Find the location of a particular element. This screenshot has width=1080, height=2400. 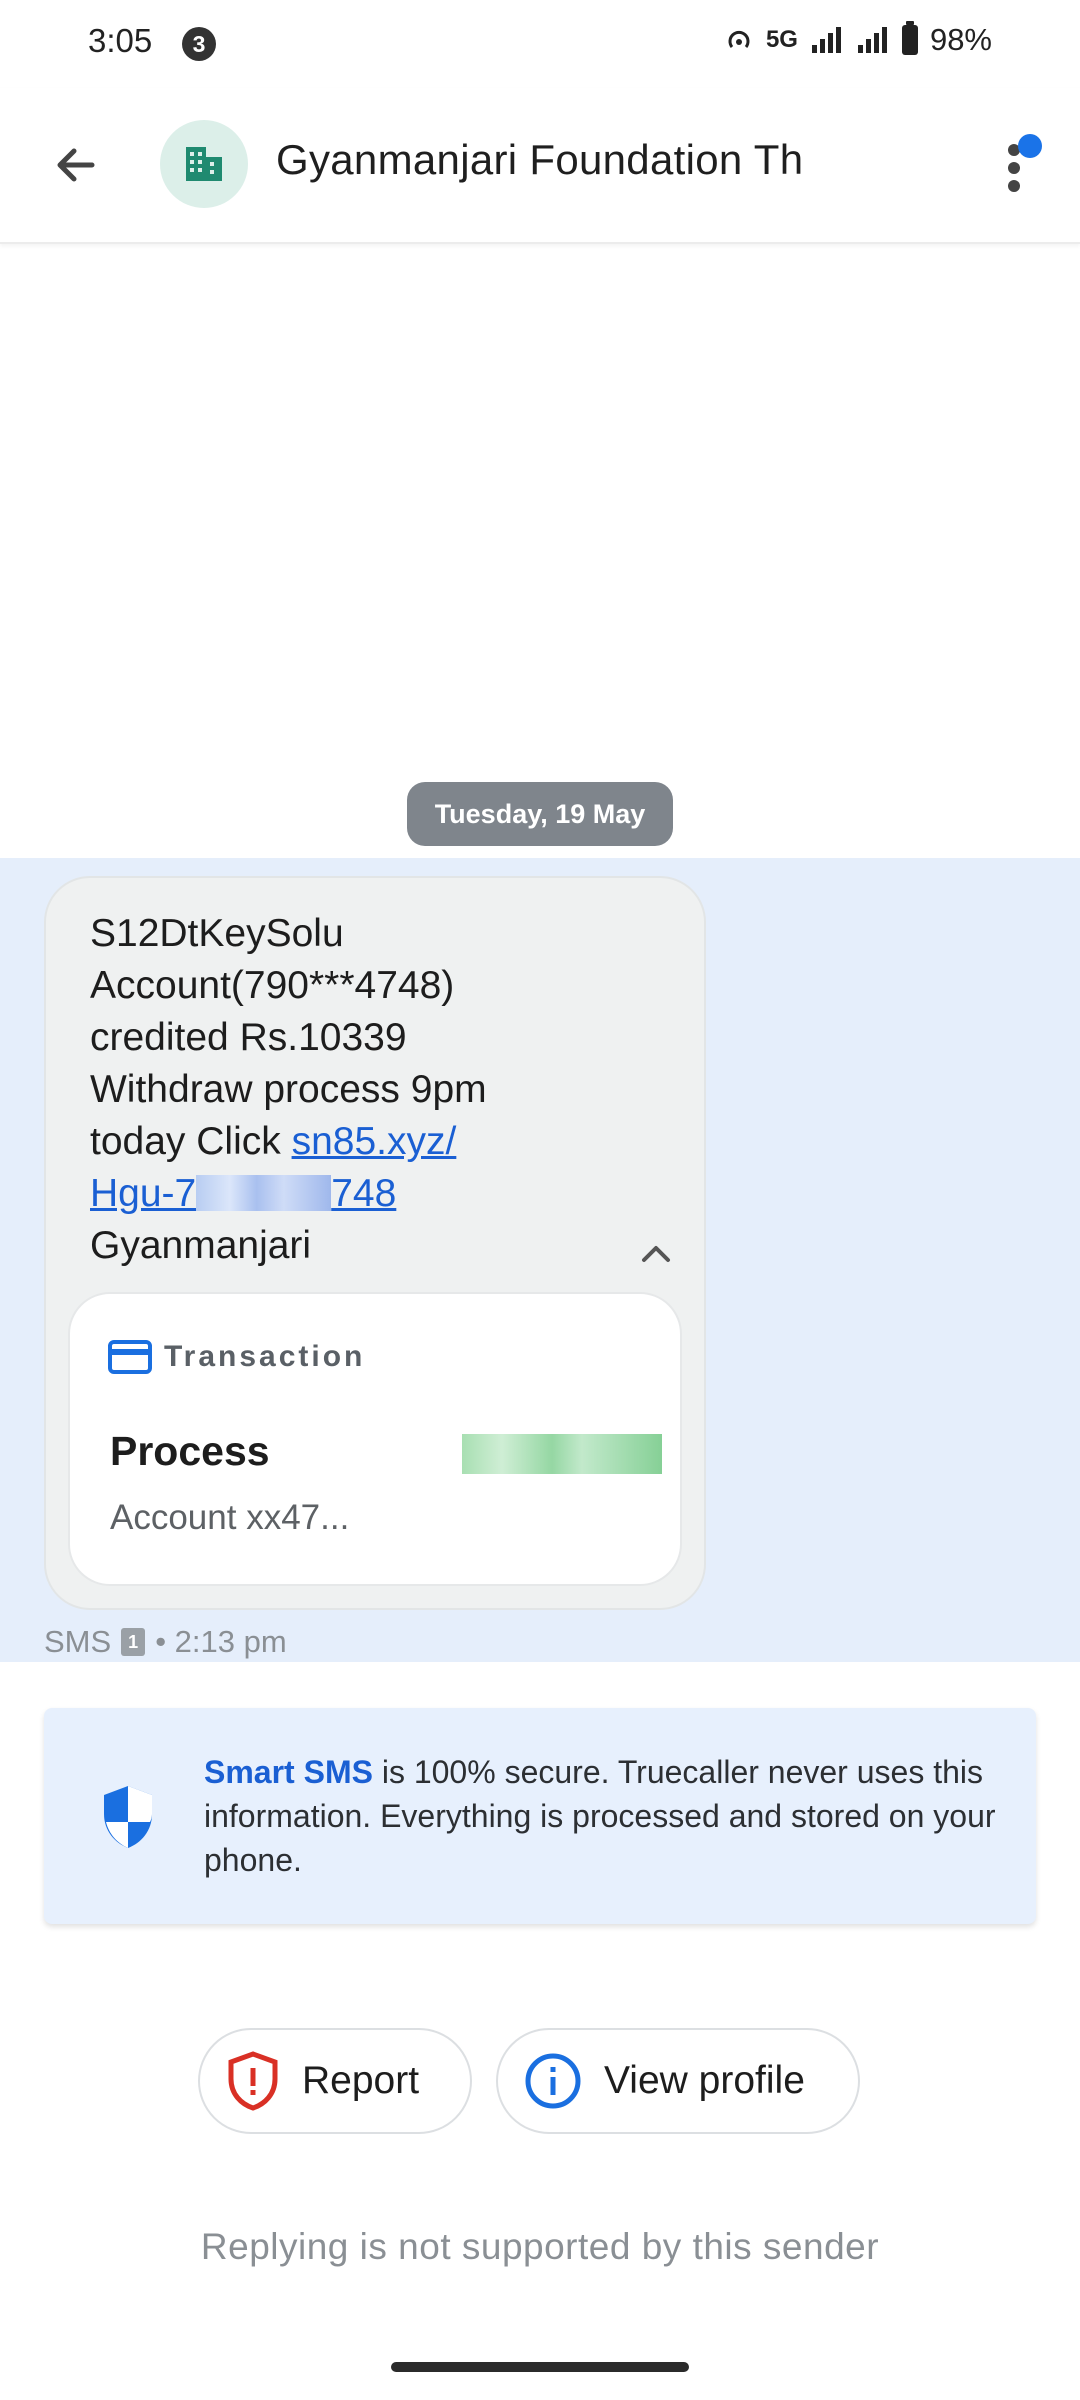

message-meta: SMS 1 • 2:13 pm is located at coordinates (165, 1642).